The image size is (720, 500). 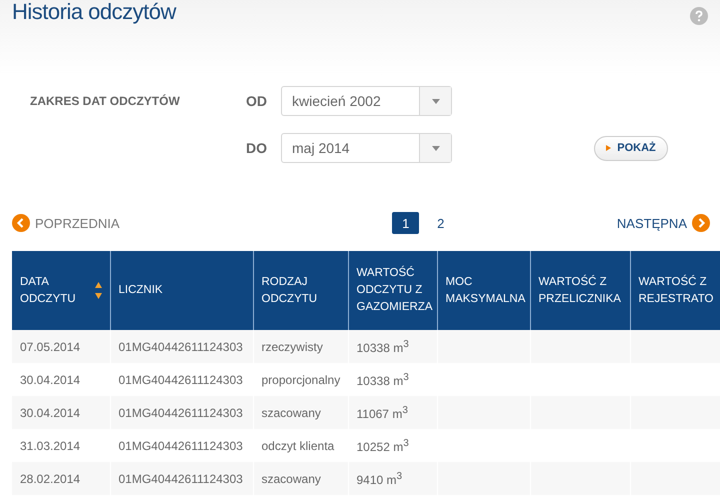 I want to click on range-label: ZAKRES DAT ODCZYTÓW, so click(x=105, y=101).